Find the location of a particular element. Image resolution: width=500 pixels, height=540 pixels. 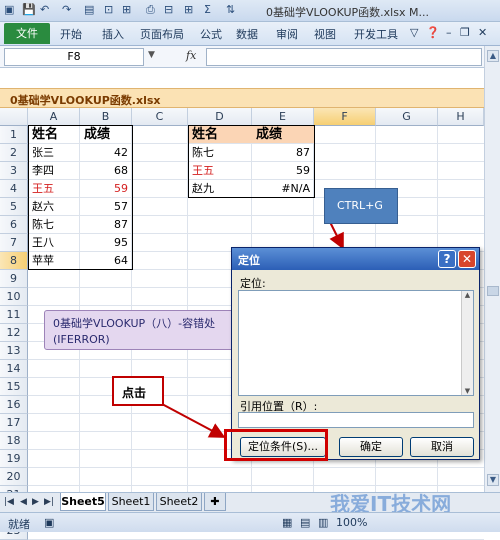

goto-label: 定位: is located at coordinates (253, 283).